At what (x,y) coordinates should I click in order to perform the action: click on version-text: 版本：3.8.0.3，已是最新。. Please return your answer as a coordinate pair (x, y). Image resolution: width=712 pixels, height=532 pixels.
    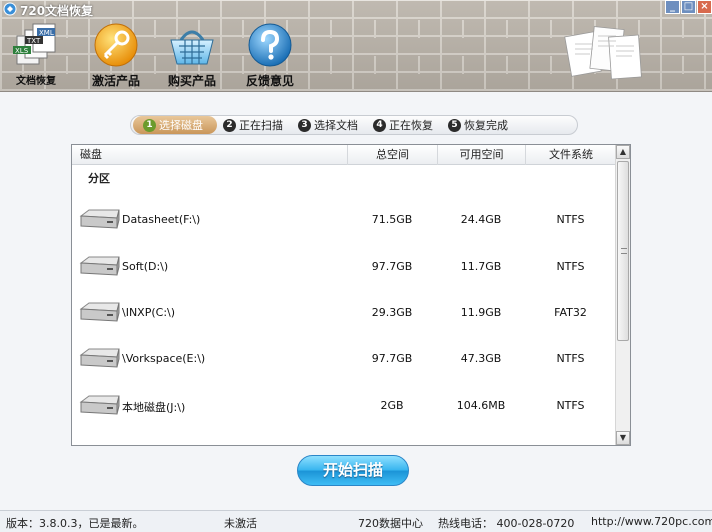
    Looking at the image, I should click on (75, 523).